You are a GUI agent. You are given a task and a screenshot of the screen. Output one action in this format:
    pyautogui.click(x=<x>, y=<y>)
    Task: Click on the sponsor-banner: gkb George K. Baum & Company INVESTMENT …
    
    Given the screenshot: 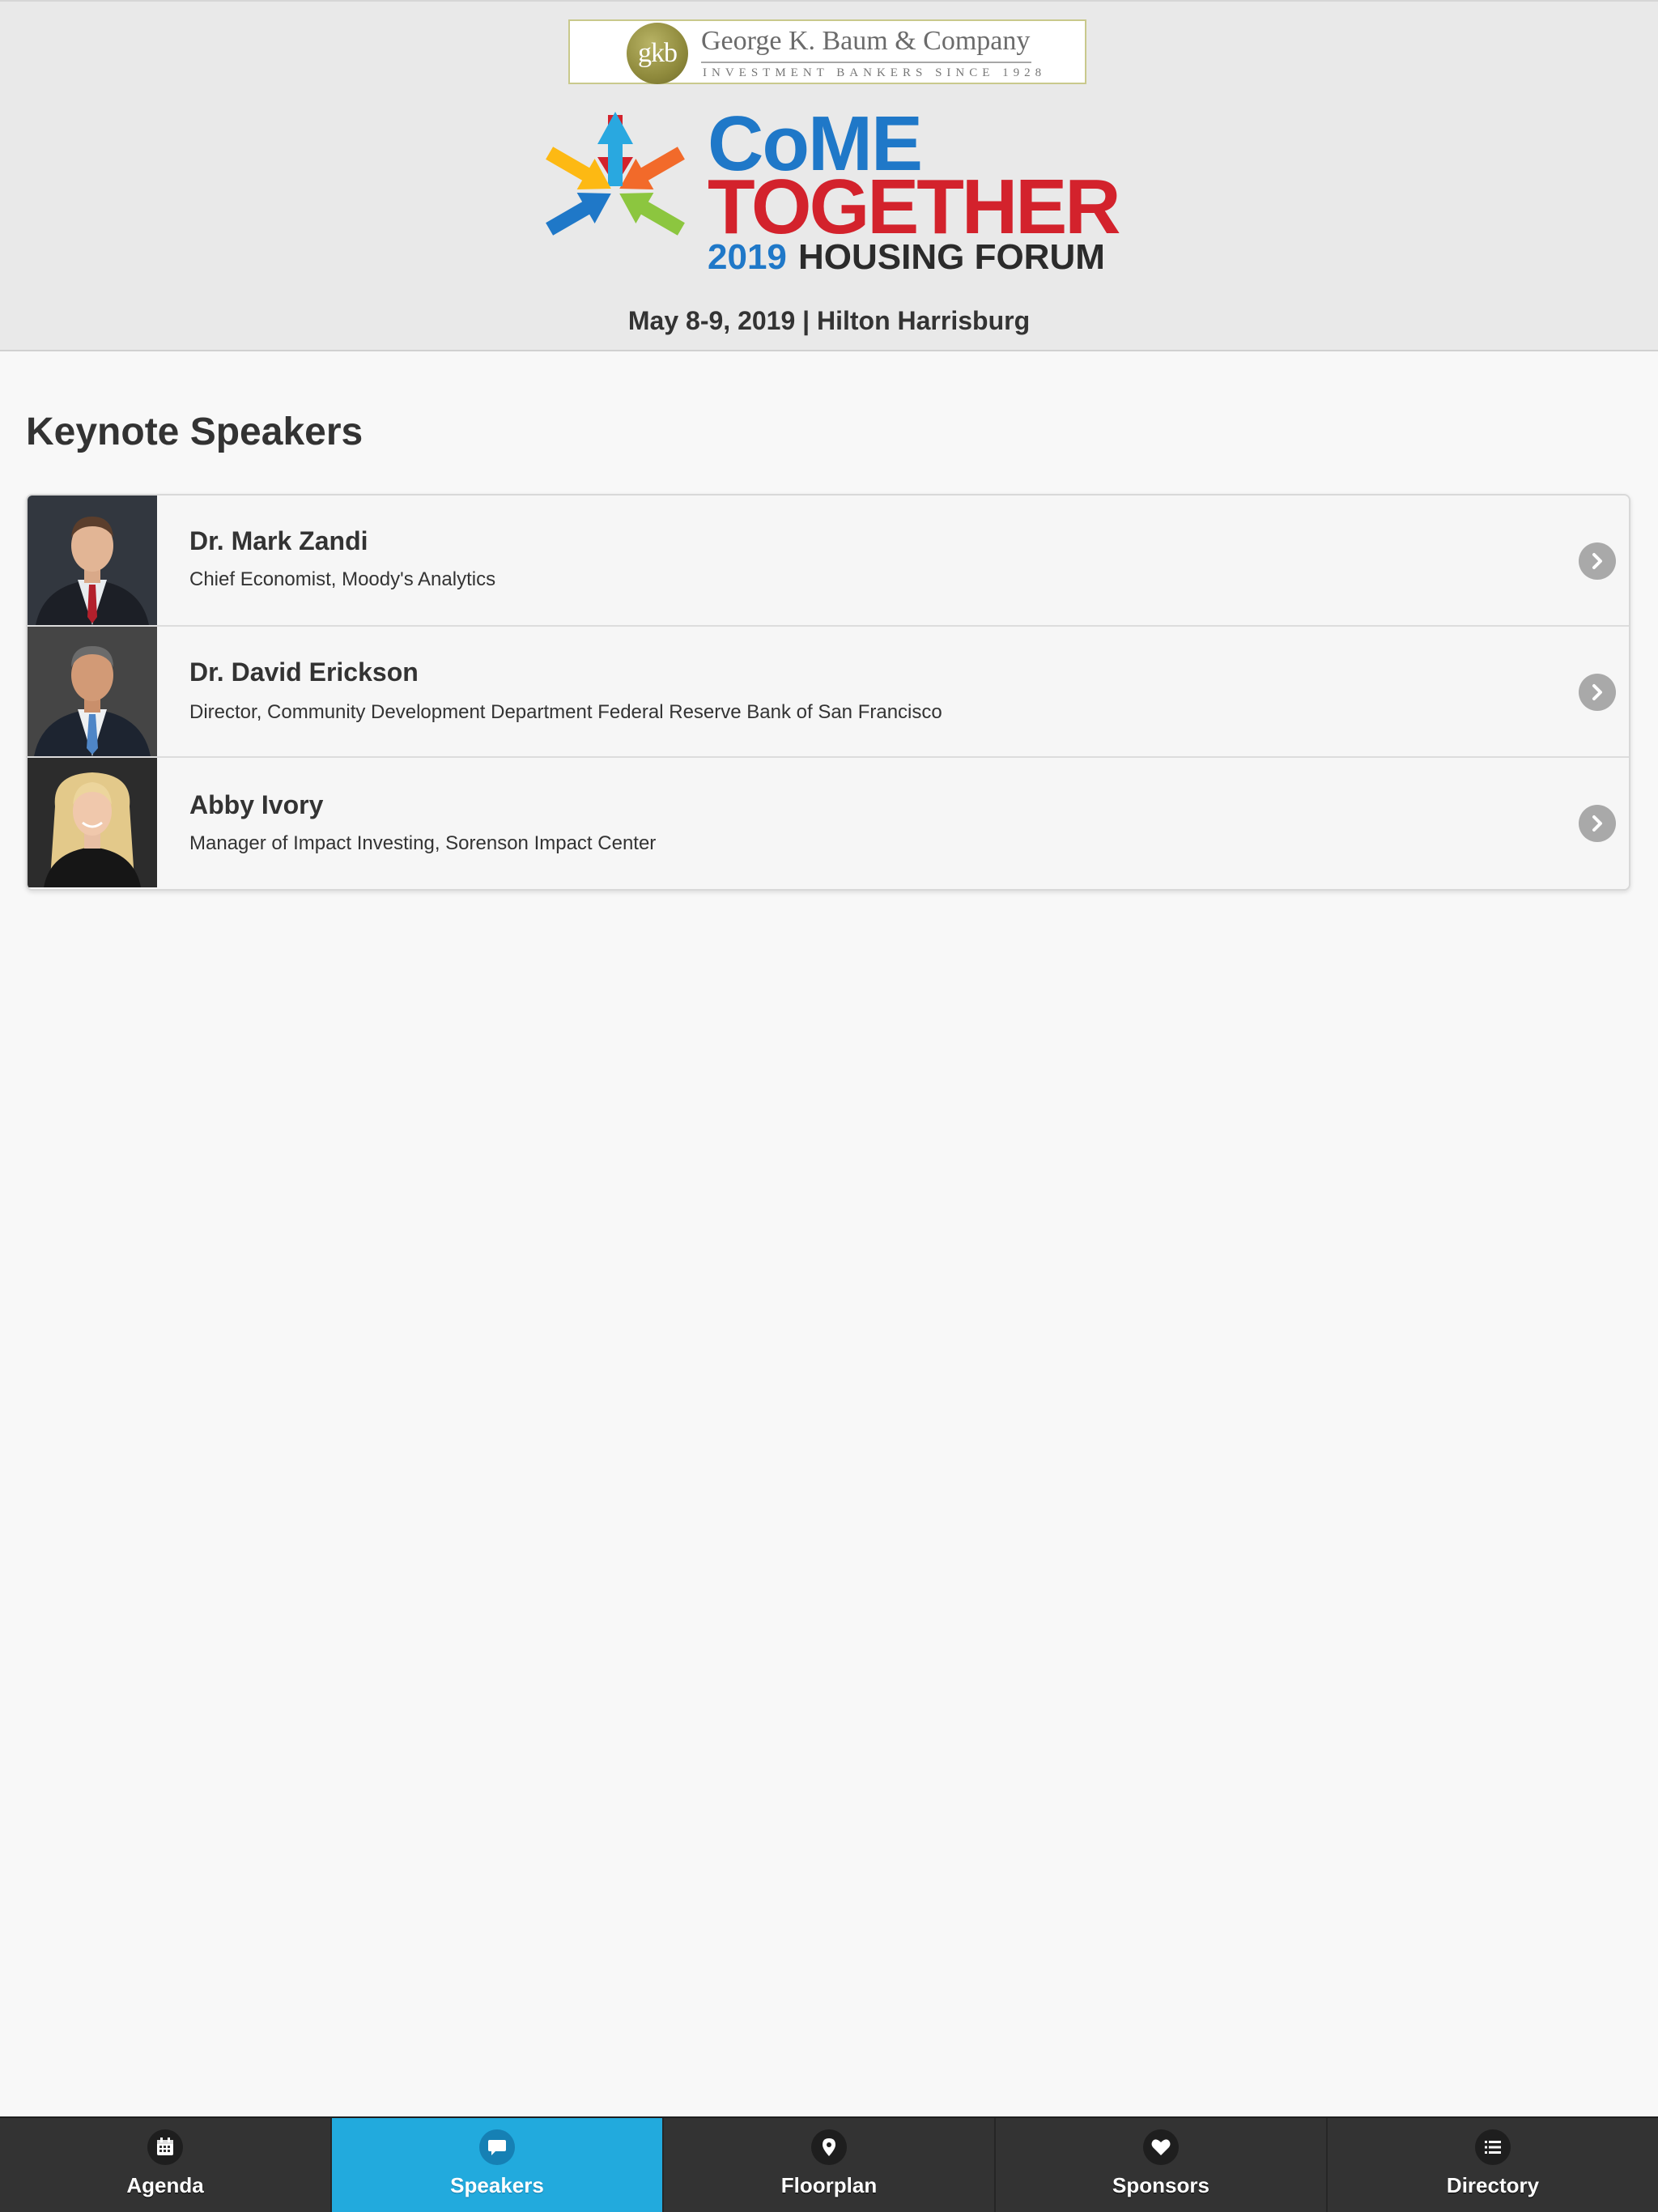 What is the action you would take?
    pyautogui.click(x=827, y=52)
    